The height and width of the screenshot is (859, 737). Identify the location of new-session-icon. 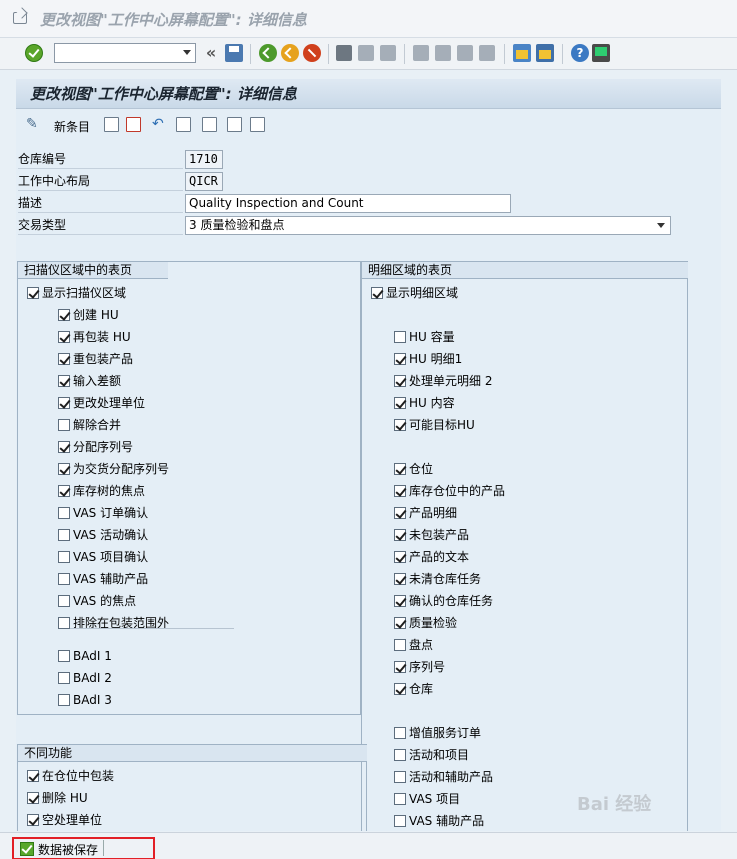
(522, 53).